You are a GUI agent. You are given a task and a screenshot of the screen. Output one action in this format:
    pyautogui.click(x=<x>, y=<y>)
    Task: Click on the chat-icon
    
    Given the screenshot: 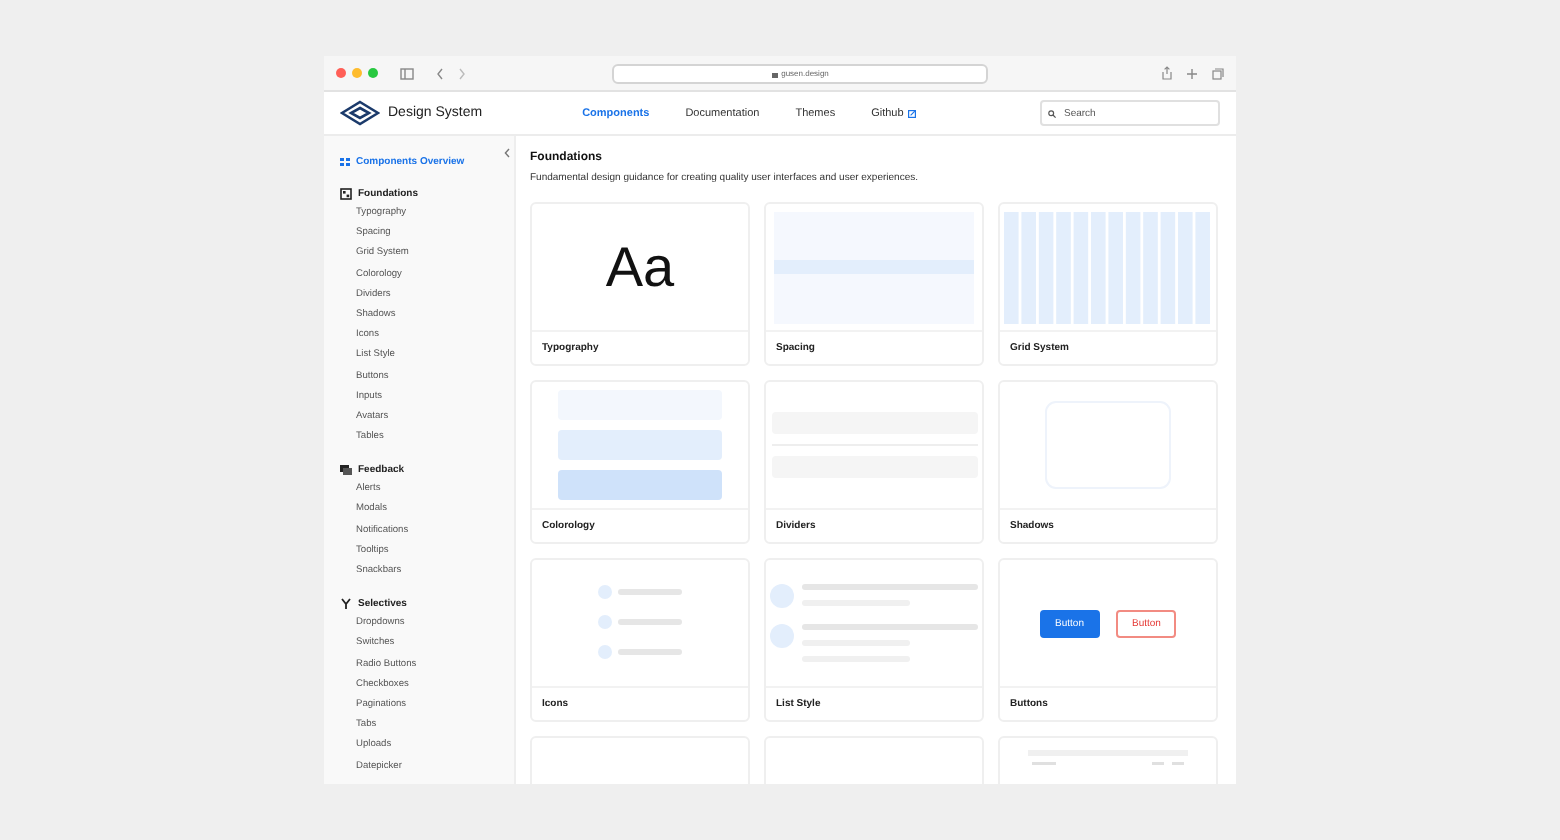 What is the action you would take?
    pyautogui.click(x=346, y=470)
    